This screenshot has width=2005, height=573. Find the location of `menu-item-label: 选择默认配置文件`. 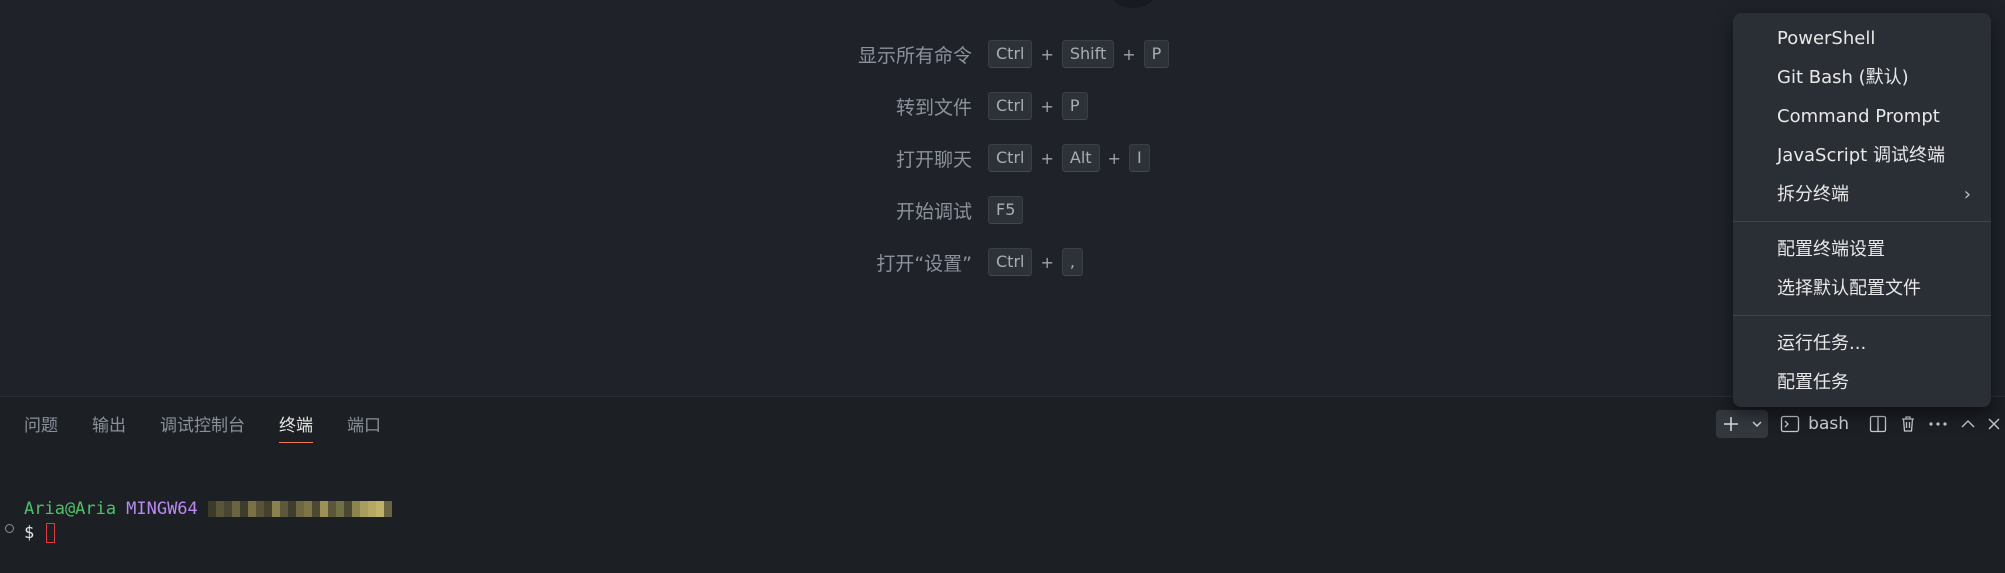

menu-item-label: 选择默认配置文件 is located at coordinates (1849, 288).